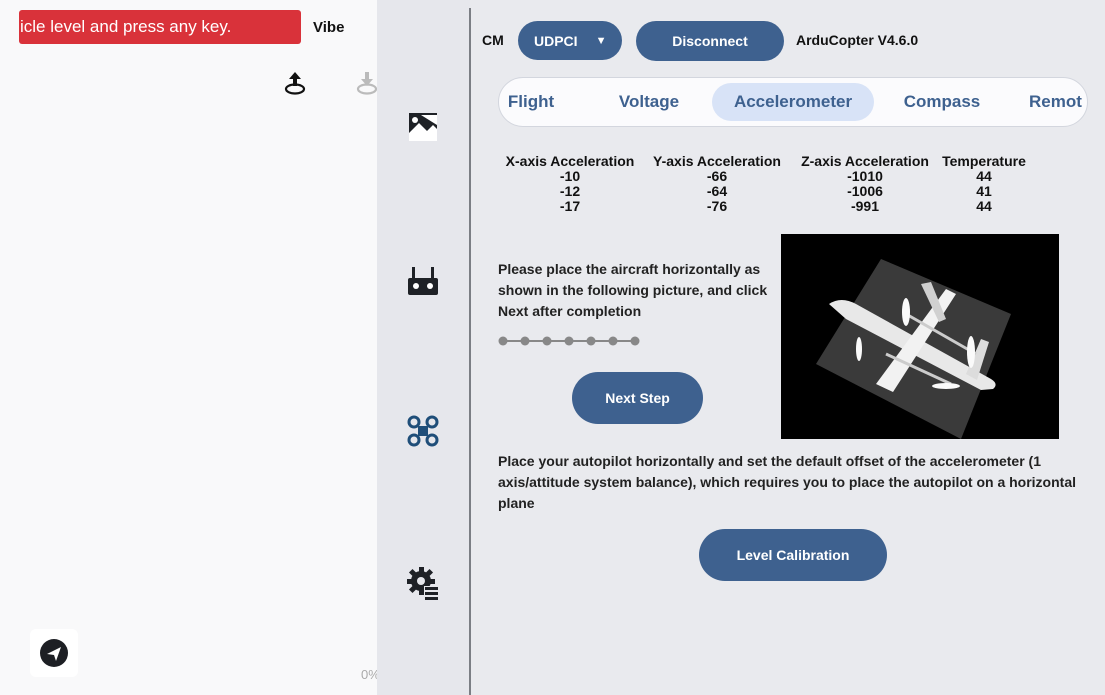  What do you see at coordinates (717, 161) in the screenshot?
I see `table-header: Y-axis Acceleration` at bounding box center [717, 161].